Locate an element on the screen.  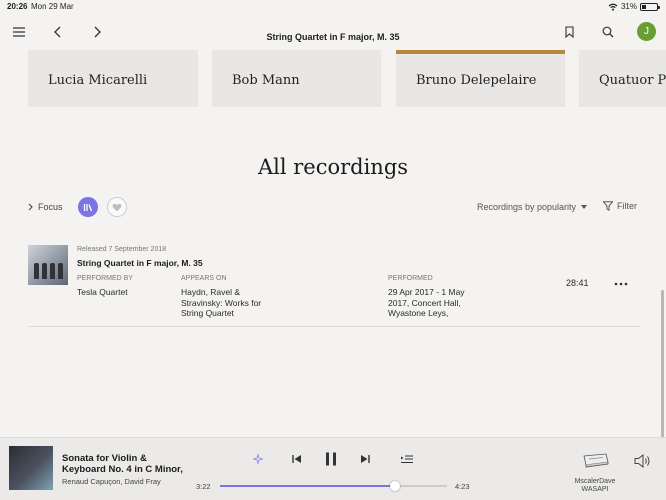
focus-label: Focus is located at coordinates (50, 207).